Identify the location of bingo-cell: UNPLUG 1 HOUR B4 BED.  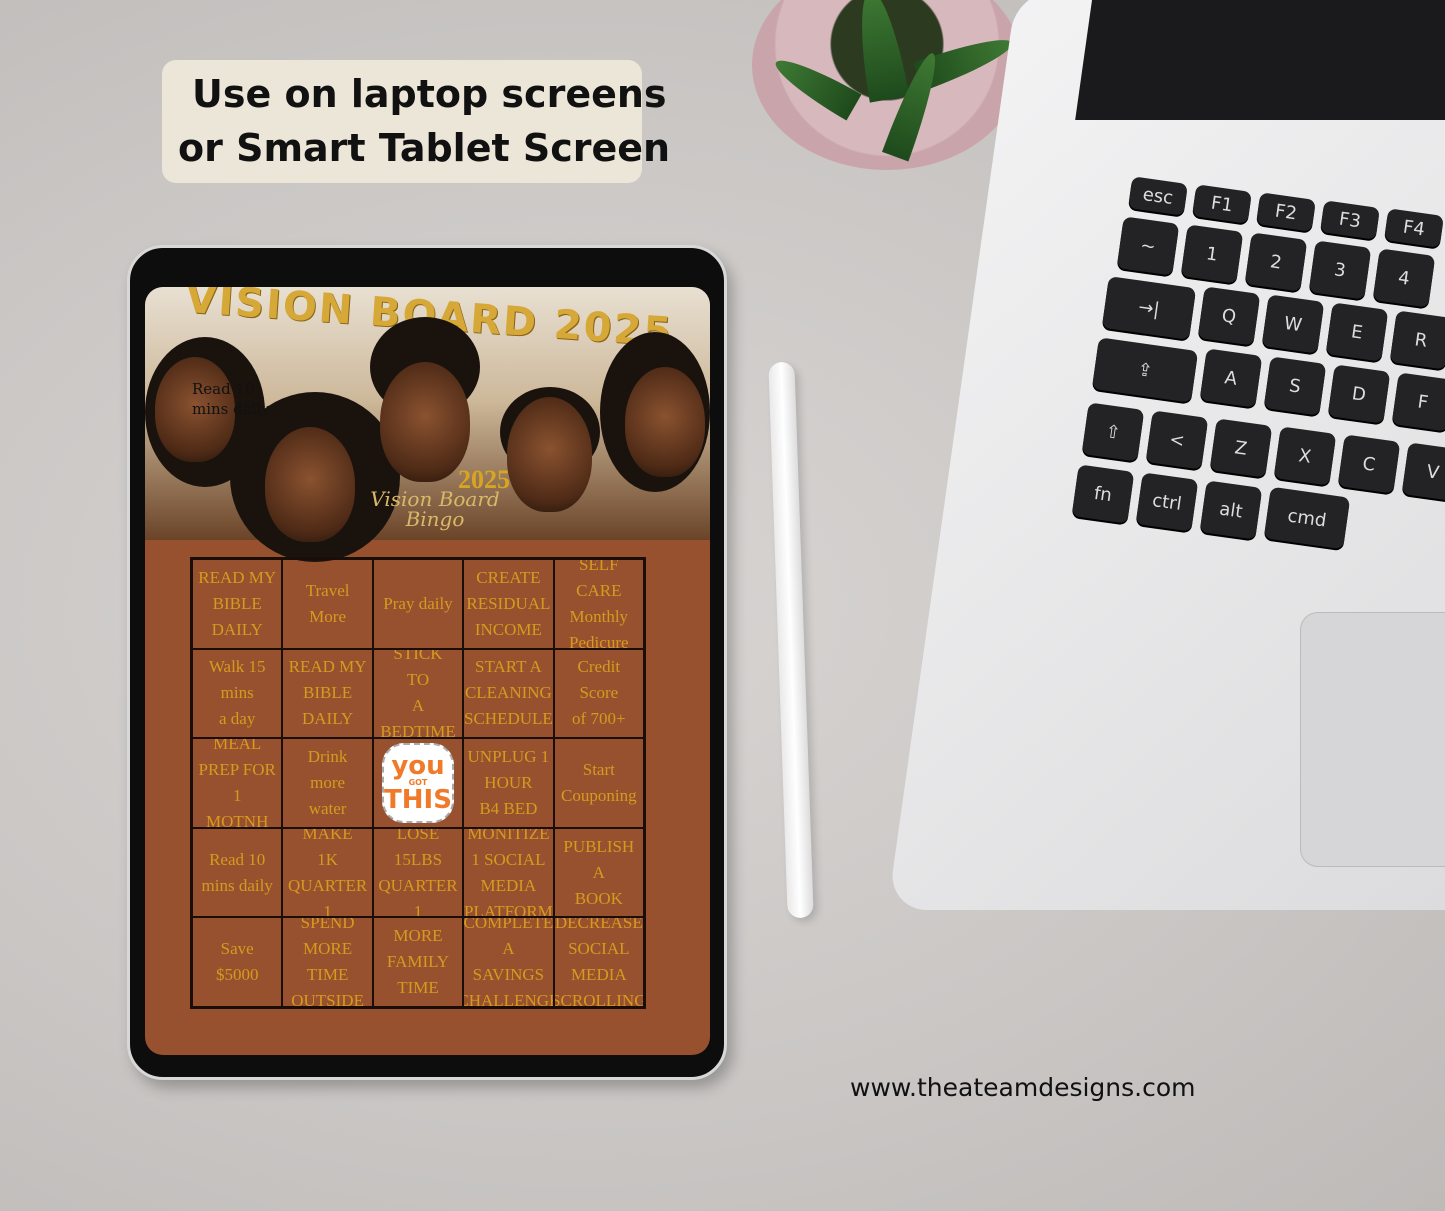
(508, 783).